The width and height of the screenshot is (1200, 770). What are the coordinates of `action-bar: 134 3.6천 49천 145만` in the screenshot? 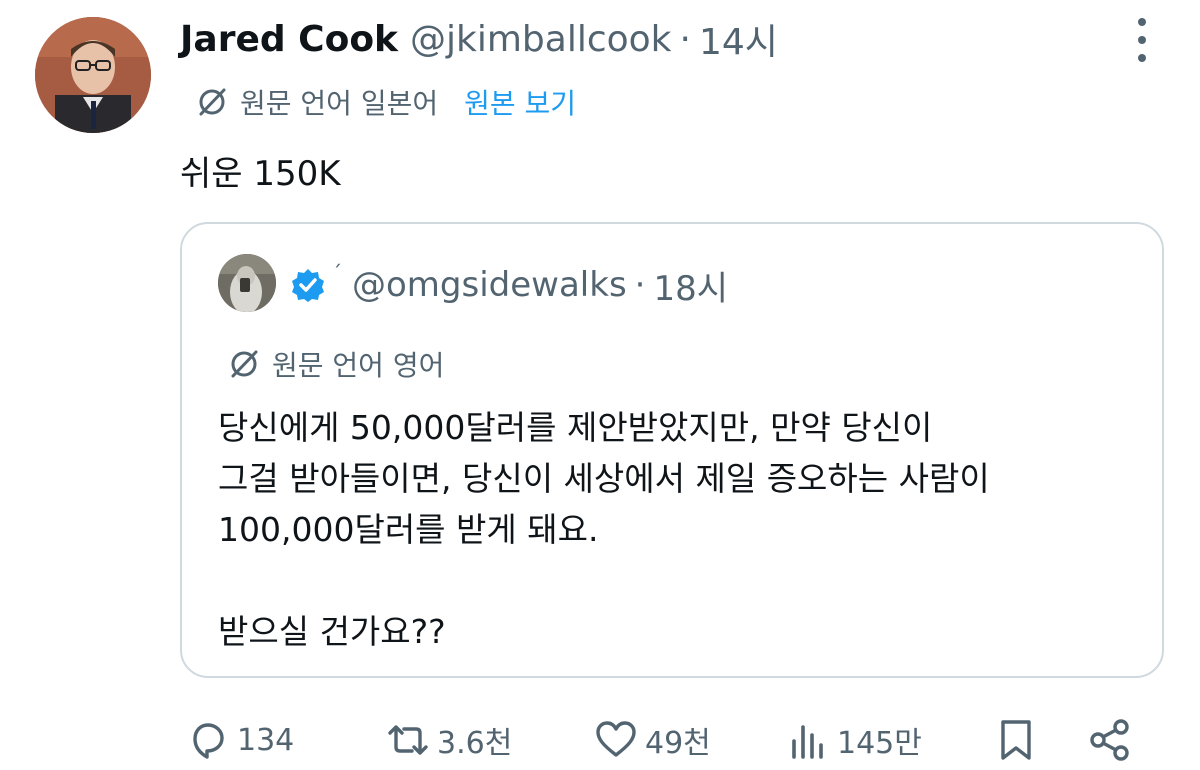 It's located at (665, 740).